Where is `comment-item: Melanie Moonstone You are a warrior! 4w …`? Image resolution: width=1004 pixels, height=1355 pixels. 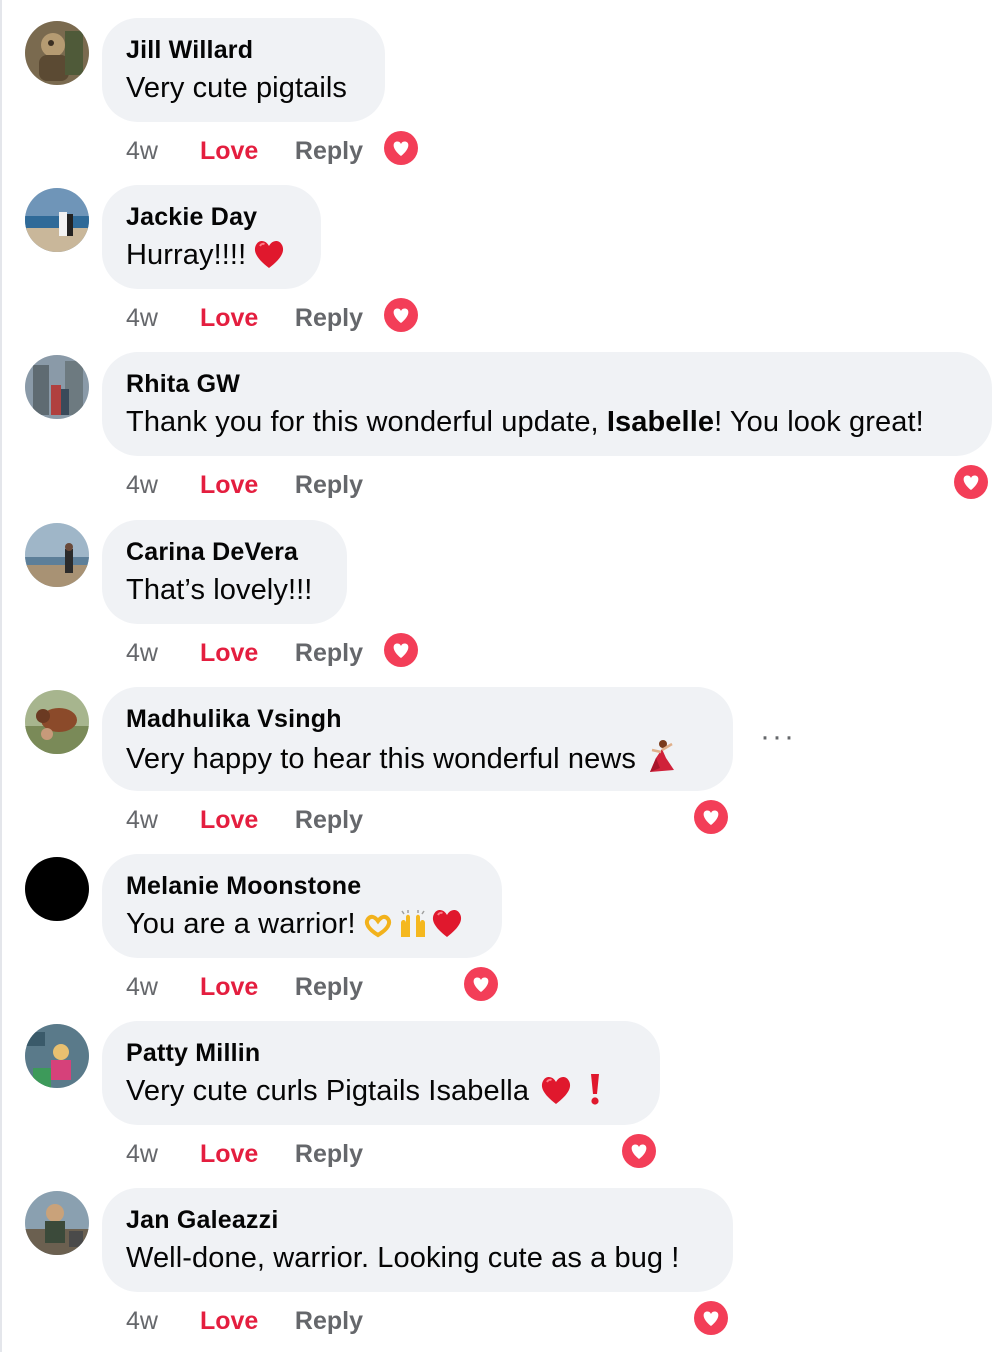 comment-item: Melanie Moonstone You are a warrior! 4w … is located at coordinates (502, 937).